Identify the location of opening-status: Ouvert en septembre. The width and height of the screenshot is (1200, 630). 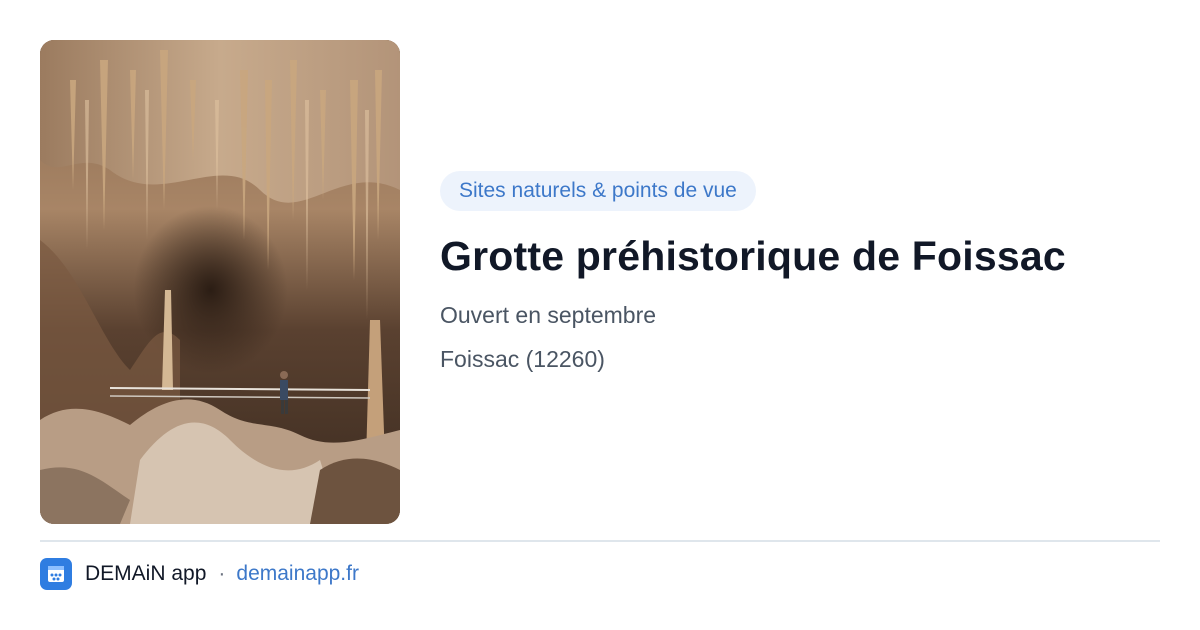
(548, 315).